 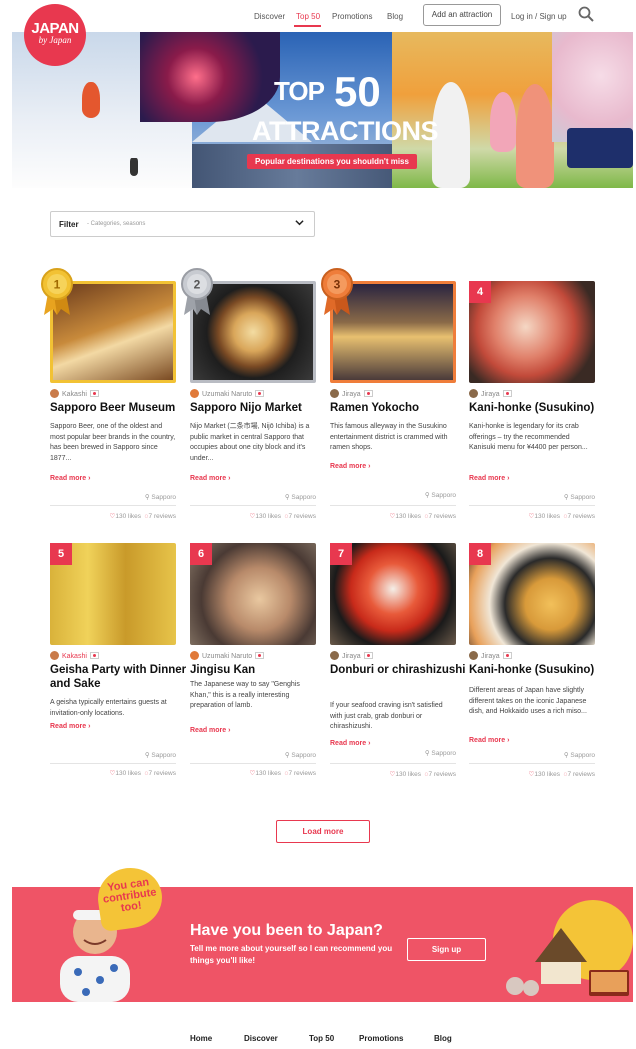 I want to click on nav-discover: Discover, so click(x=269, y=16).